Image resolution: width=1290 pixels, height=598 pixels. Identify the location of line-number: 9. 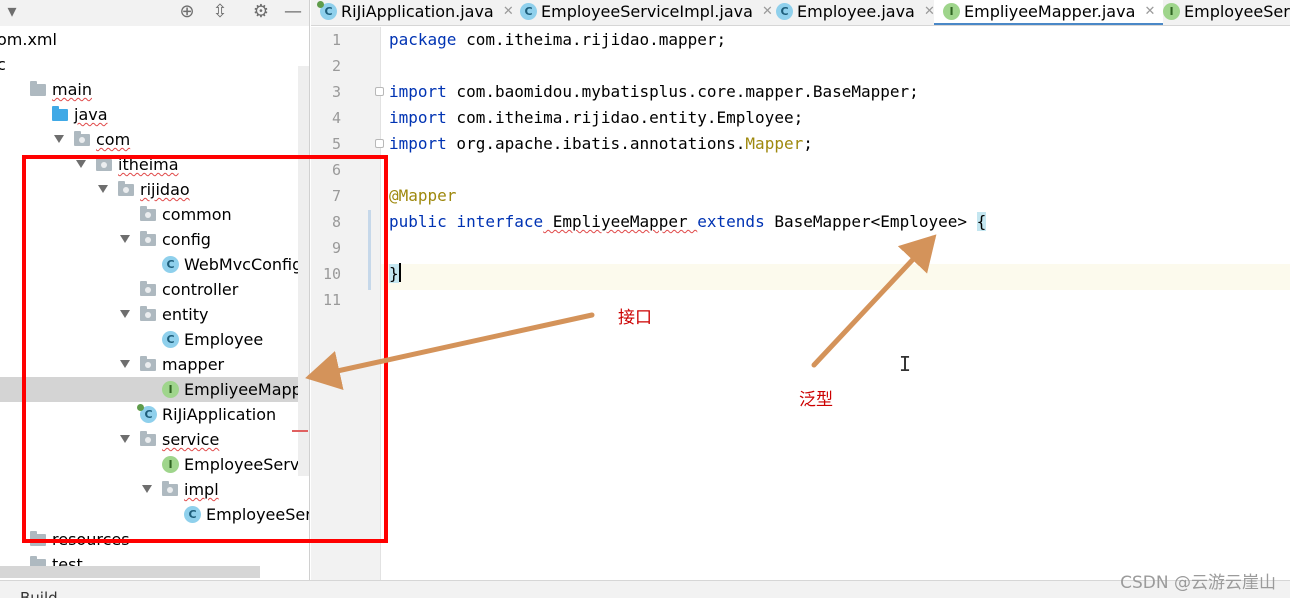
(336, 248).